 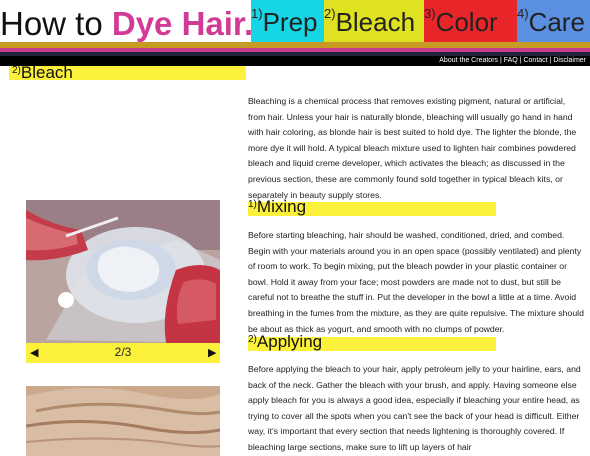 I want to click on section-heading: 2)Bleach, so click(x=42, y=73).